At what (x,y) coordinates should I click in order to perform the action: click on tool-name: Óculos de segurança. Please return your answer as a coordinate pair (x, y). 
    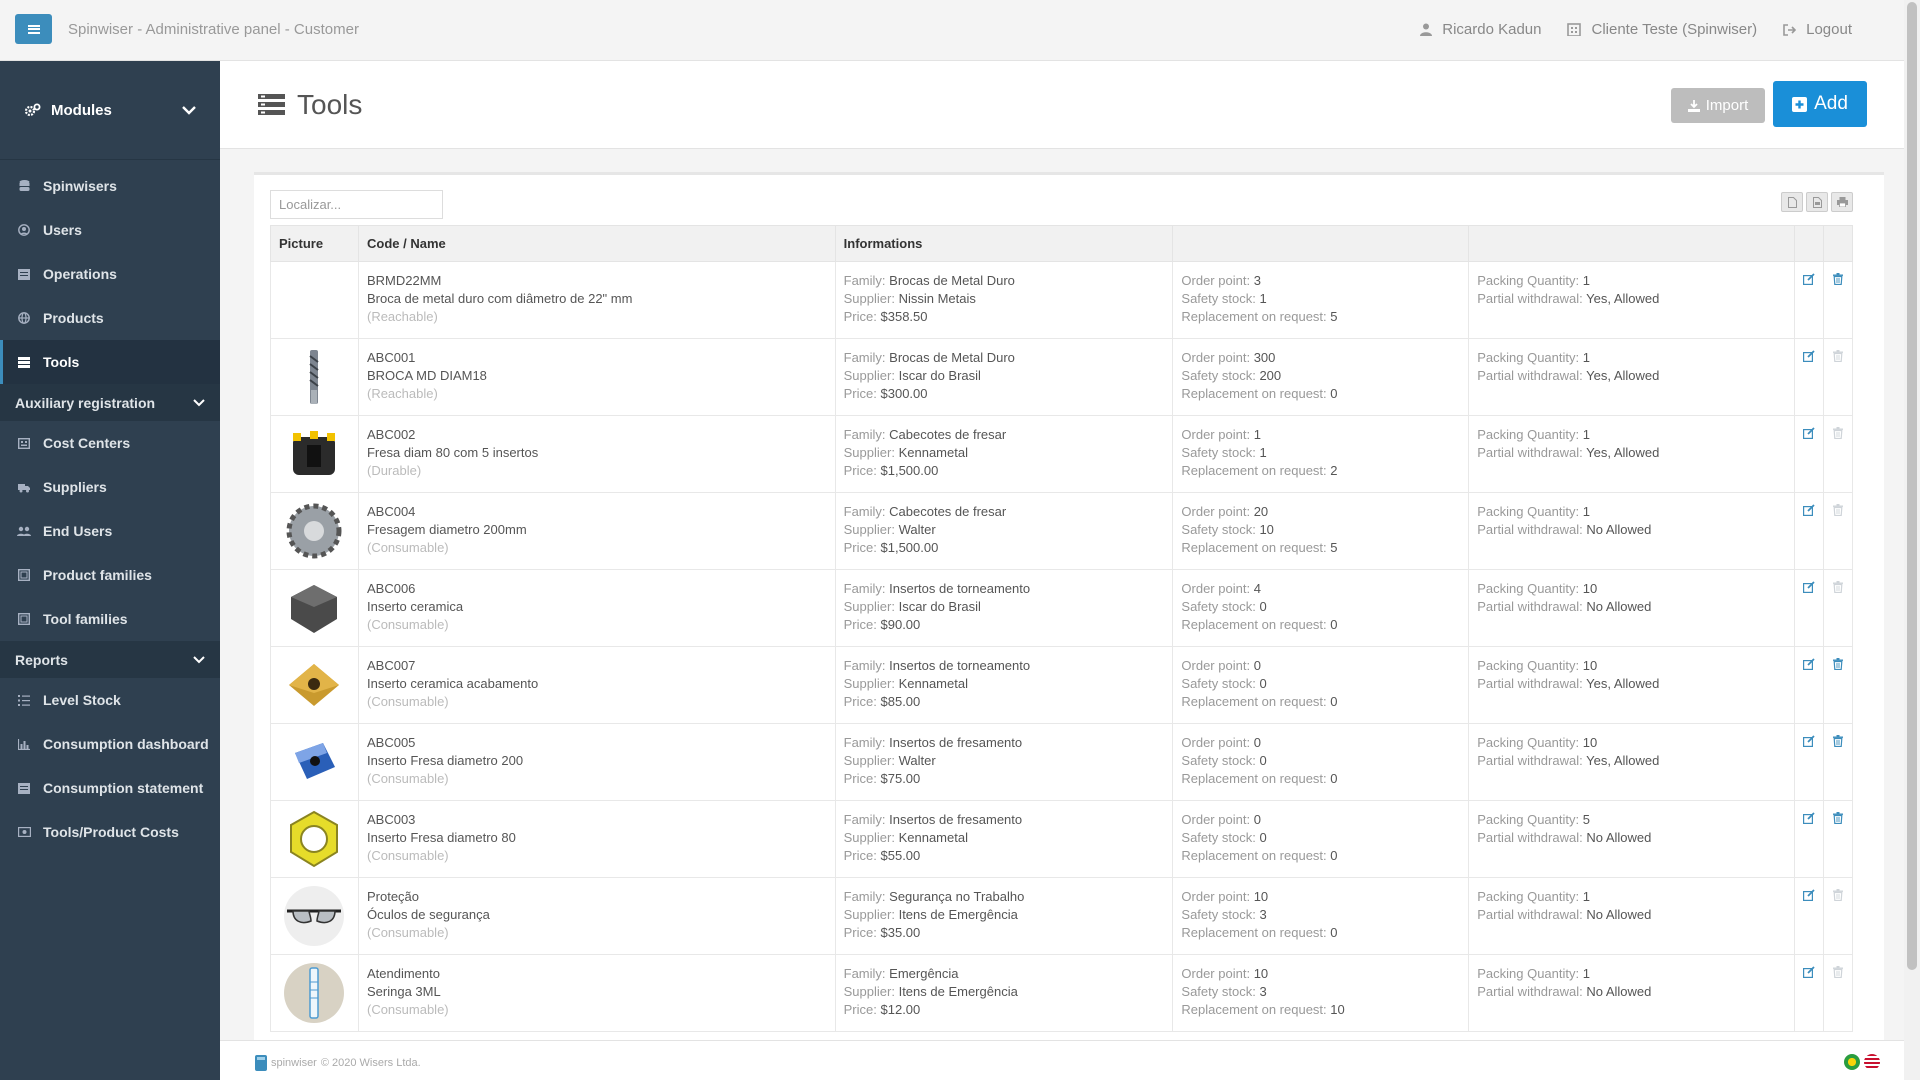
    Looking at the image, I should click on (428, 914).